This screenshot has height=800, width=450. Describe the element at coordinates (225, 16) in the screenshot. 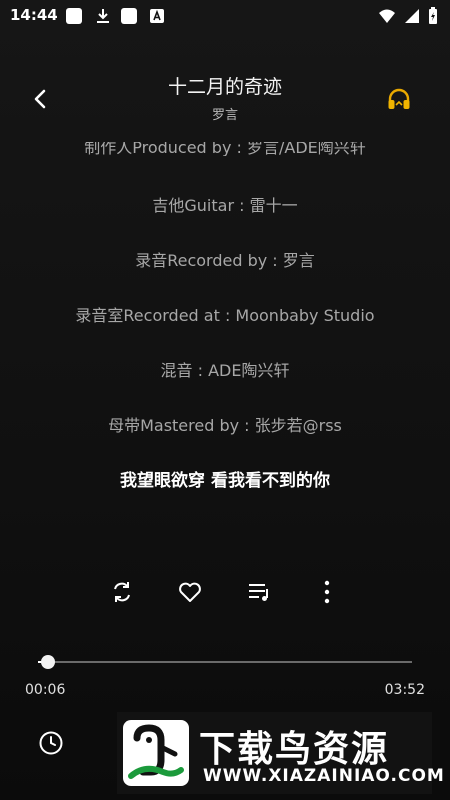

I see `status-bar: 14:44` at that location.